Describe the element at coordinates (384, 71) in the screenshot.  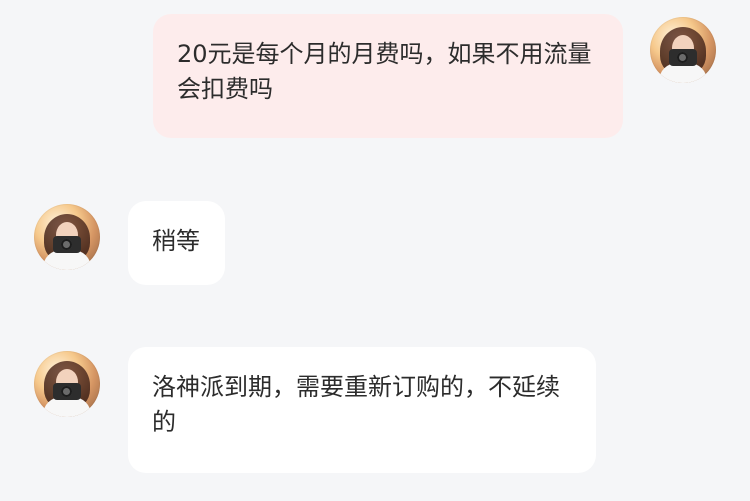
I see `message-text: 20元是每个月的月费吗，如果不用流量会扣费吗` at that location.